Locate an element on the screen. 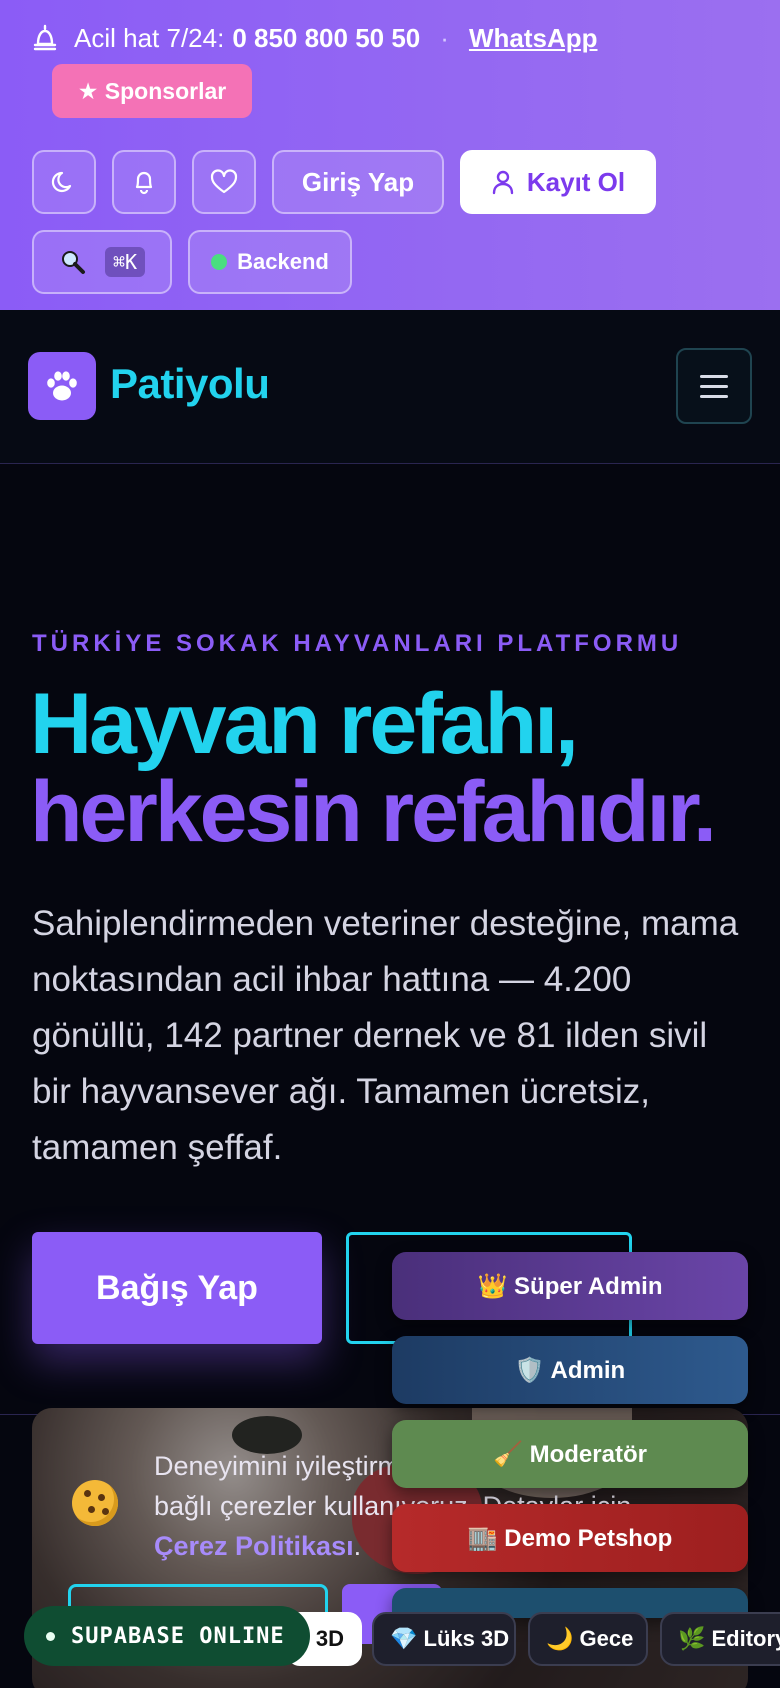 The width and height of the screenshot is (780, 1688). hamburger-menu-button is located at coordinates (714, 386).